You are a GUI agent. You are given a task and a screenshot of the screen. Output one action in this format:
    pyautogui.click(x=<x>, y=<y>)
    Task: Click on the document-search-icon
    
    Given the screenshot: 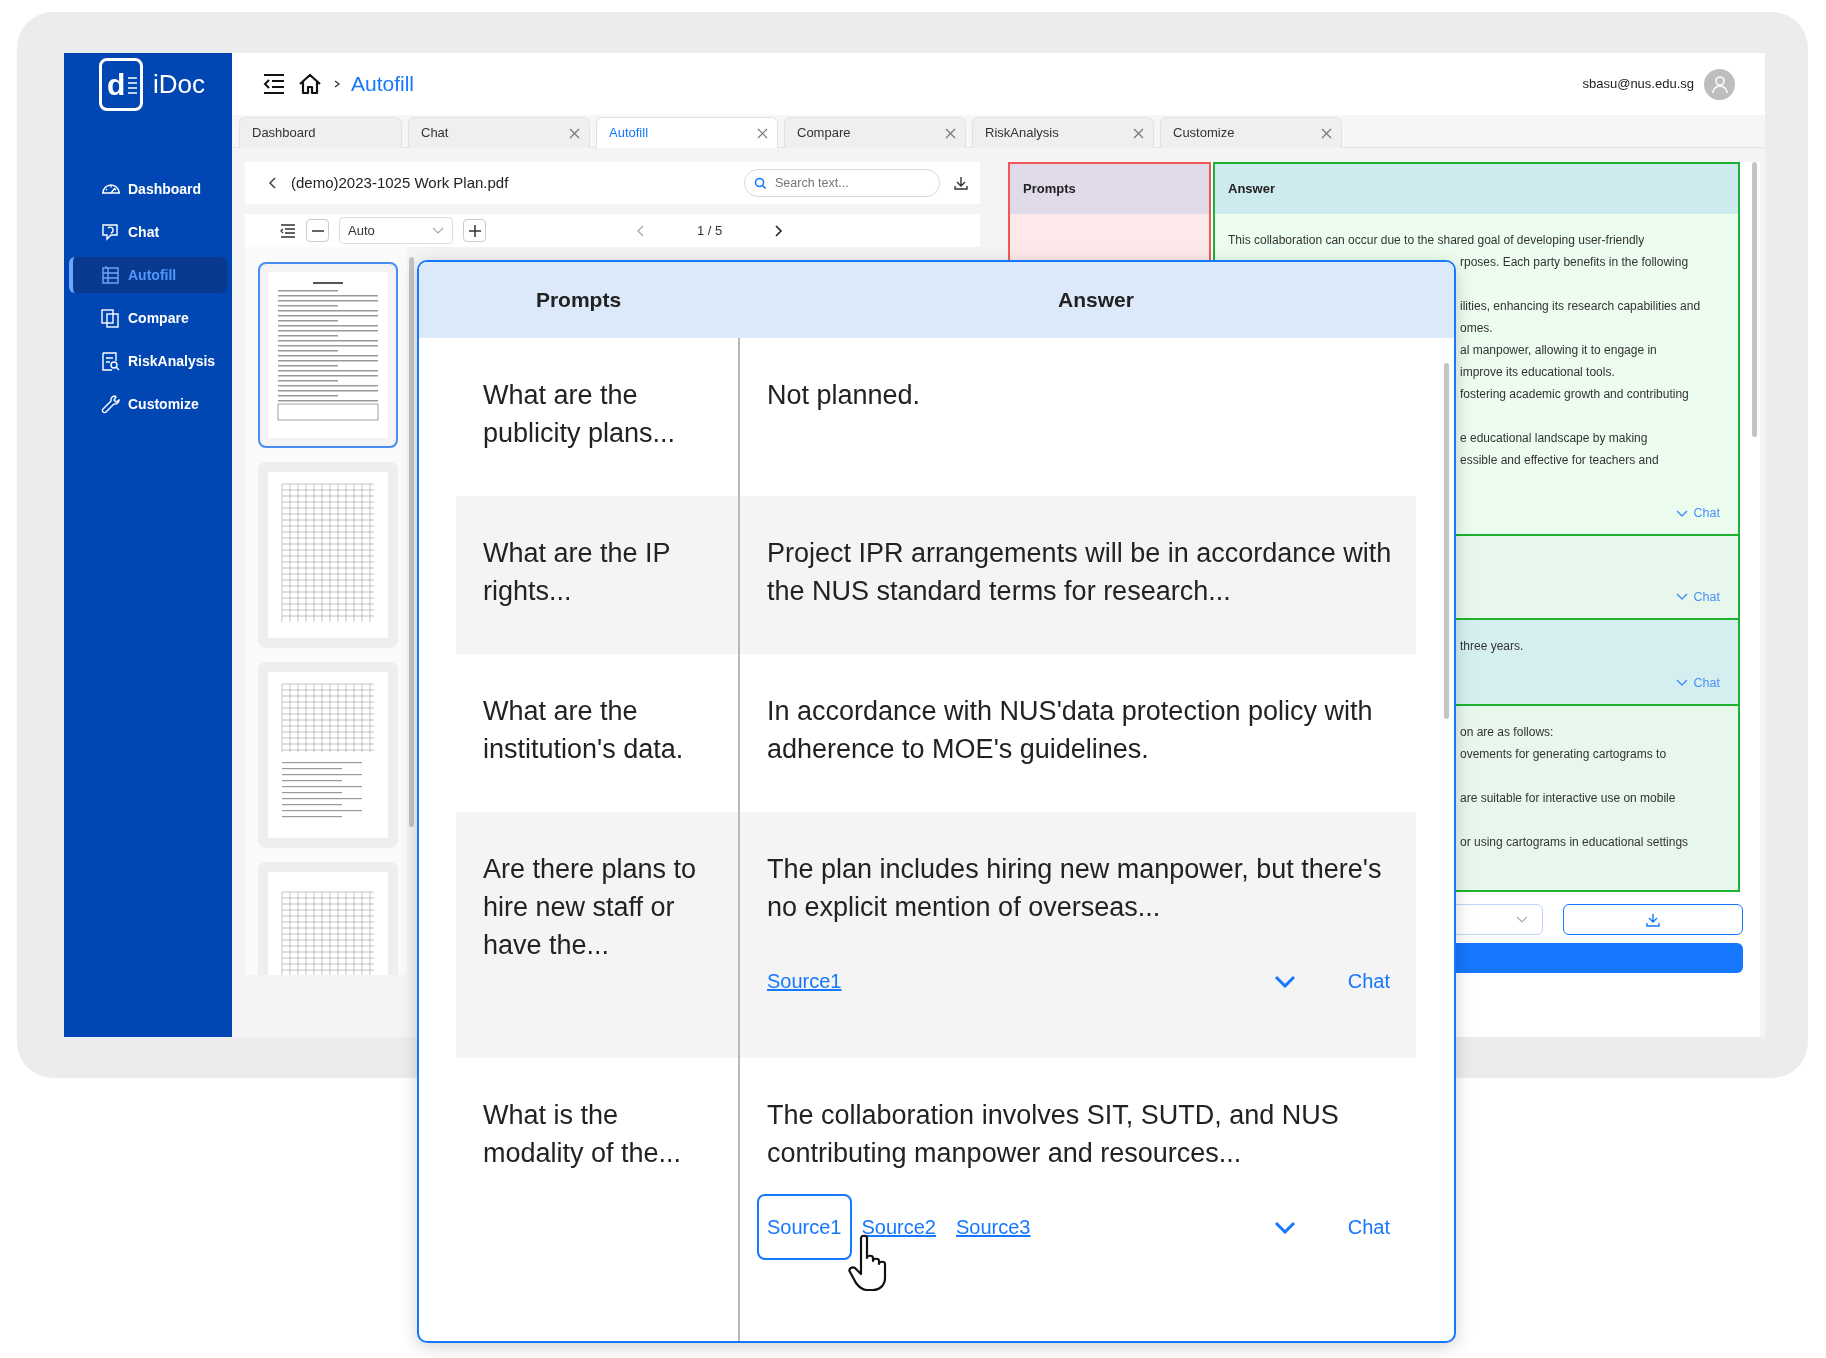 What is the action you would take?
    pyautogui.click(x=110, y=361)
    